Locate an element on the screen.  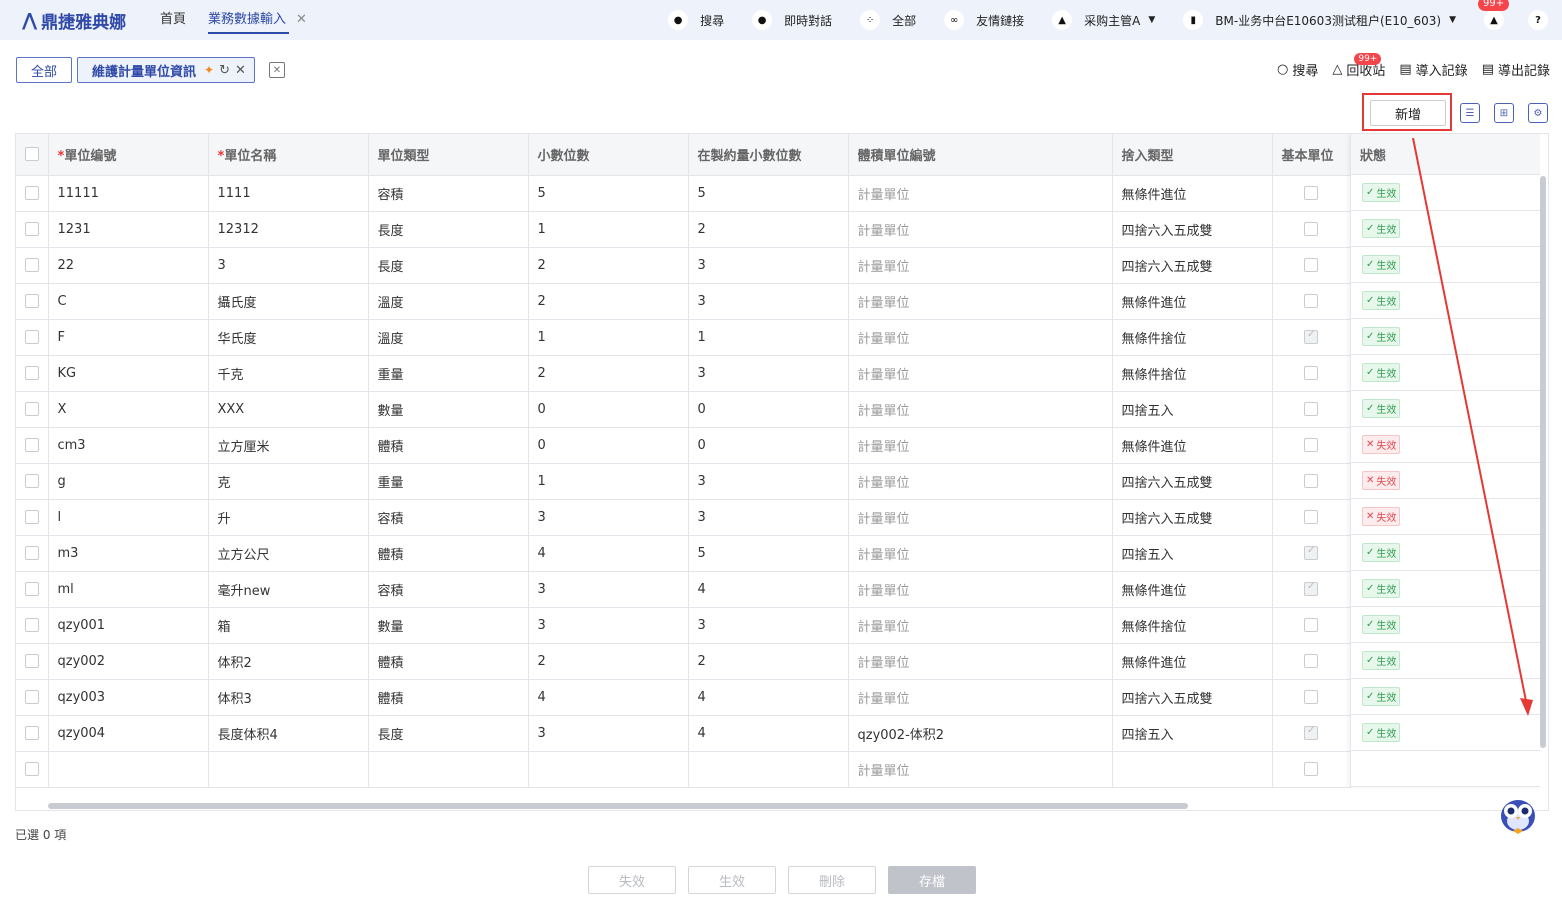
cell-unit-name: 長度体积4 is located at coordinates (288, 733).